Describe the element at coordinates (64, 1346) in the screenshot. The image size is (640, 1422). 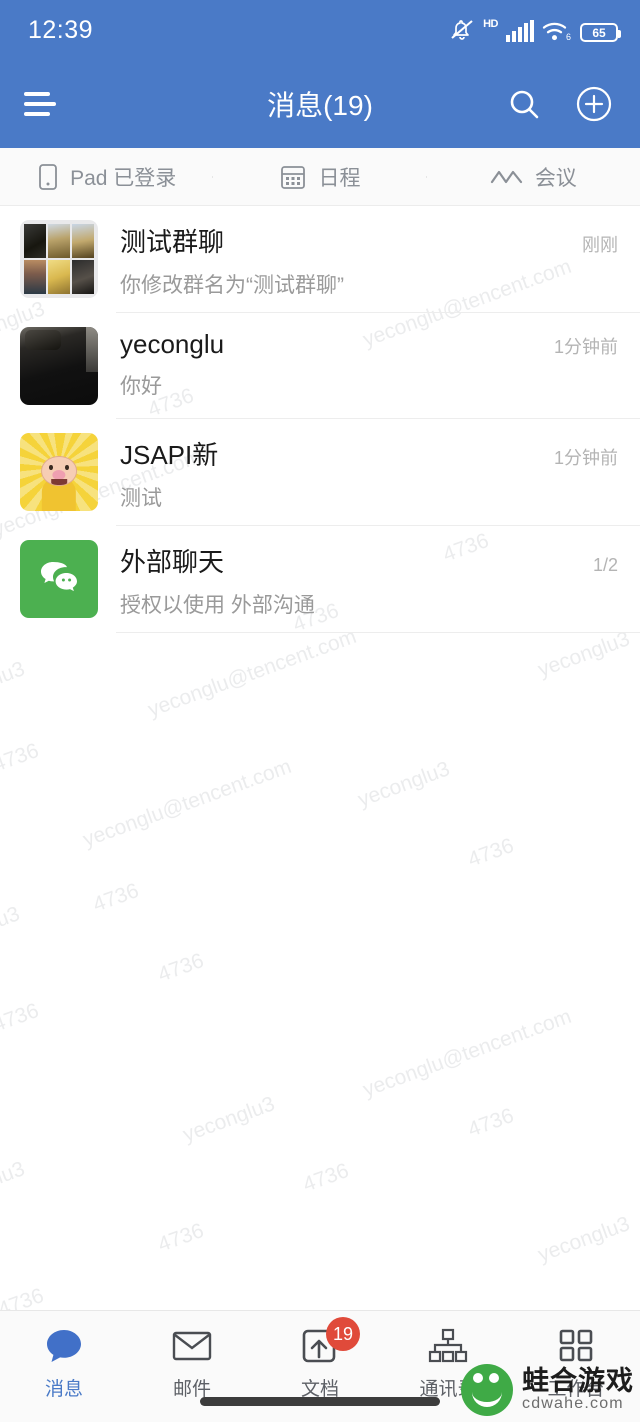
I see `chat-bubble-icon` at that location.